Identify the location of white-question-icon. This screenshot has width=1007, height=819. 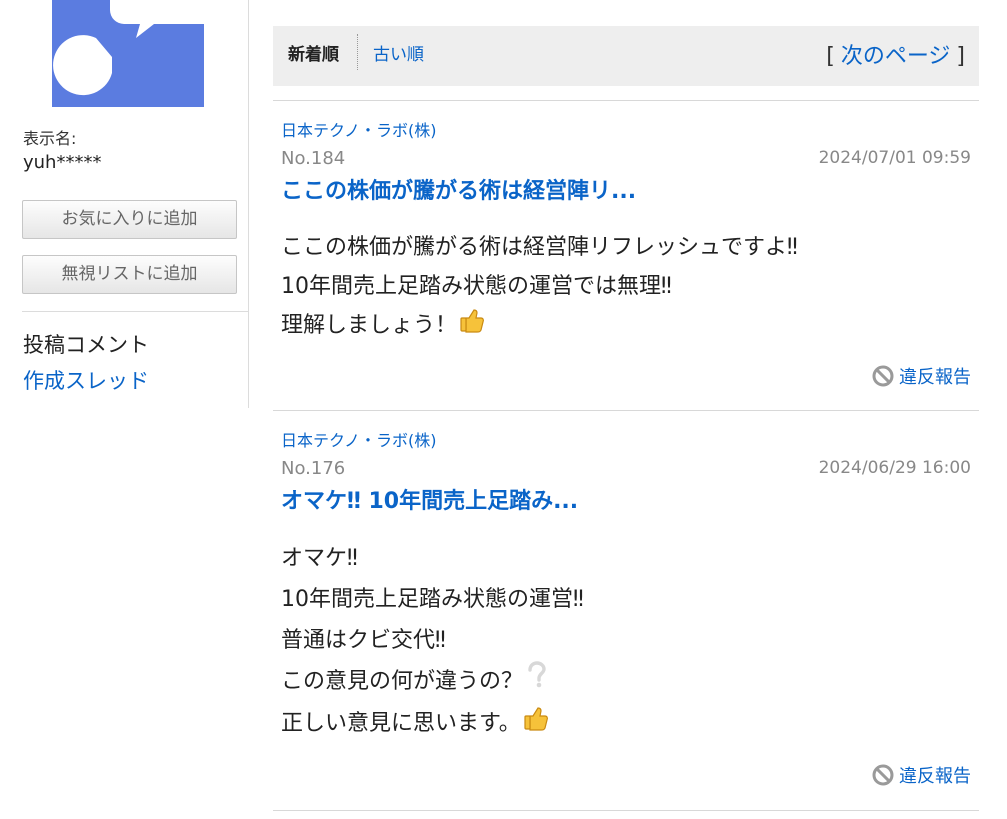
(536, 682).